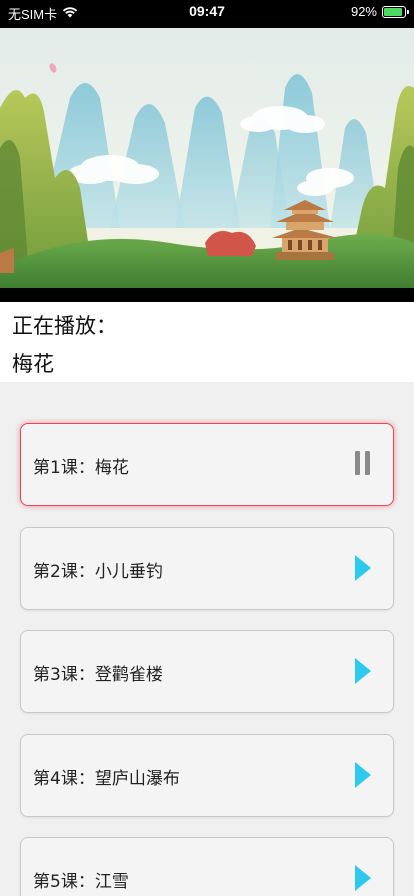  I want to click on lesson-item-3: 第3课：登鹳雀楼, so click(207, 671).